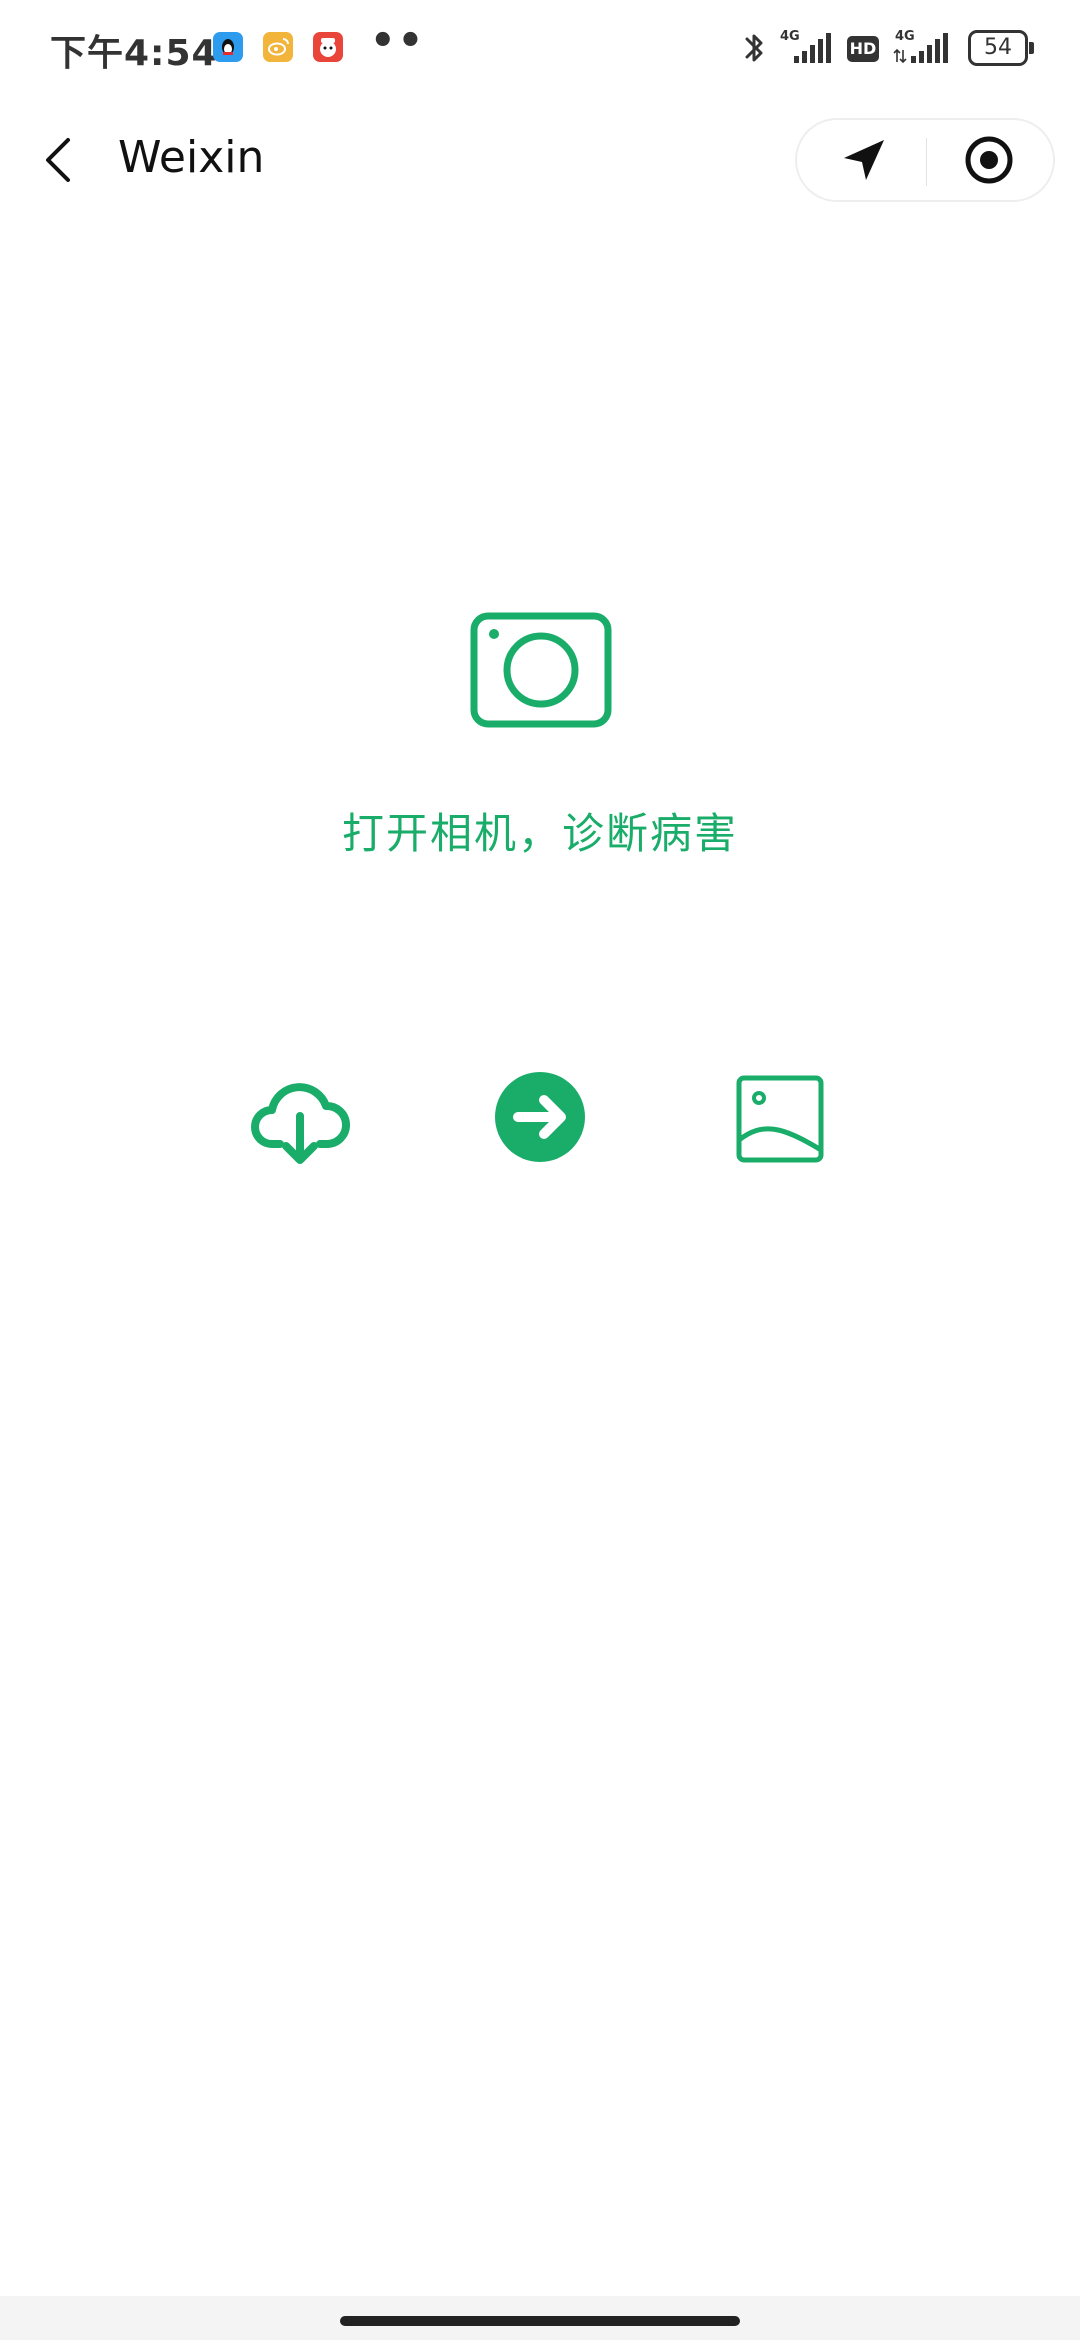  I want to click on page-title: Weixin, so click(191, 157).